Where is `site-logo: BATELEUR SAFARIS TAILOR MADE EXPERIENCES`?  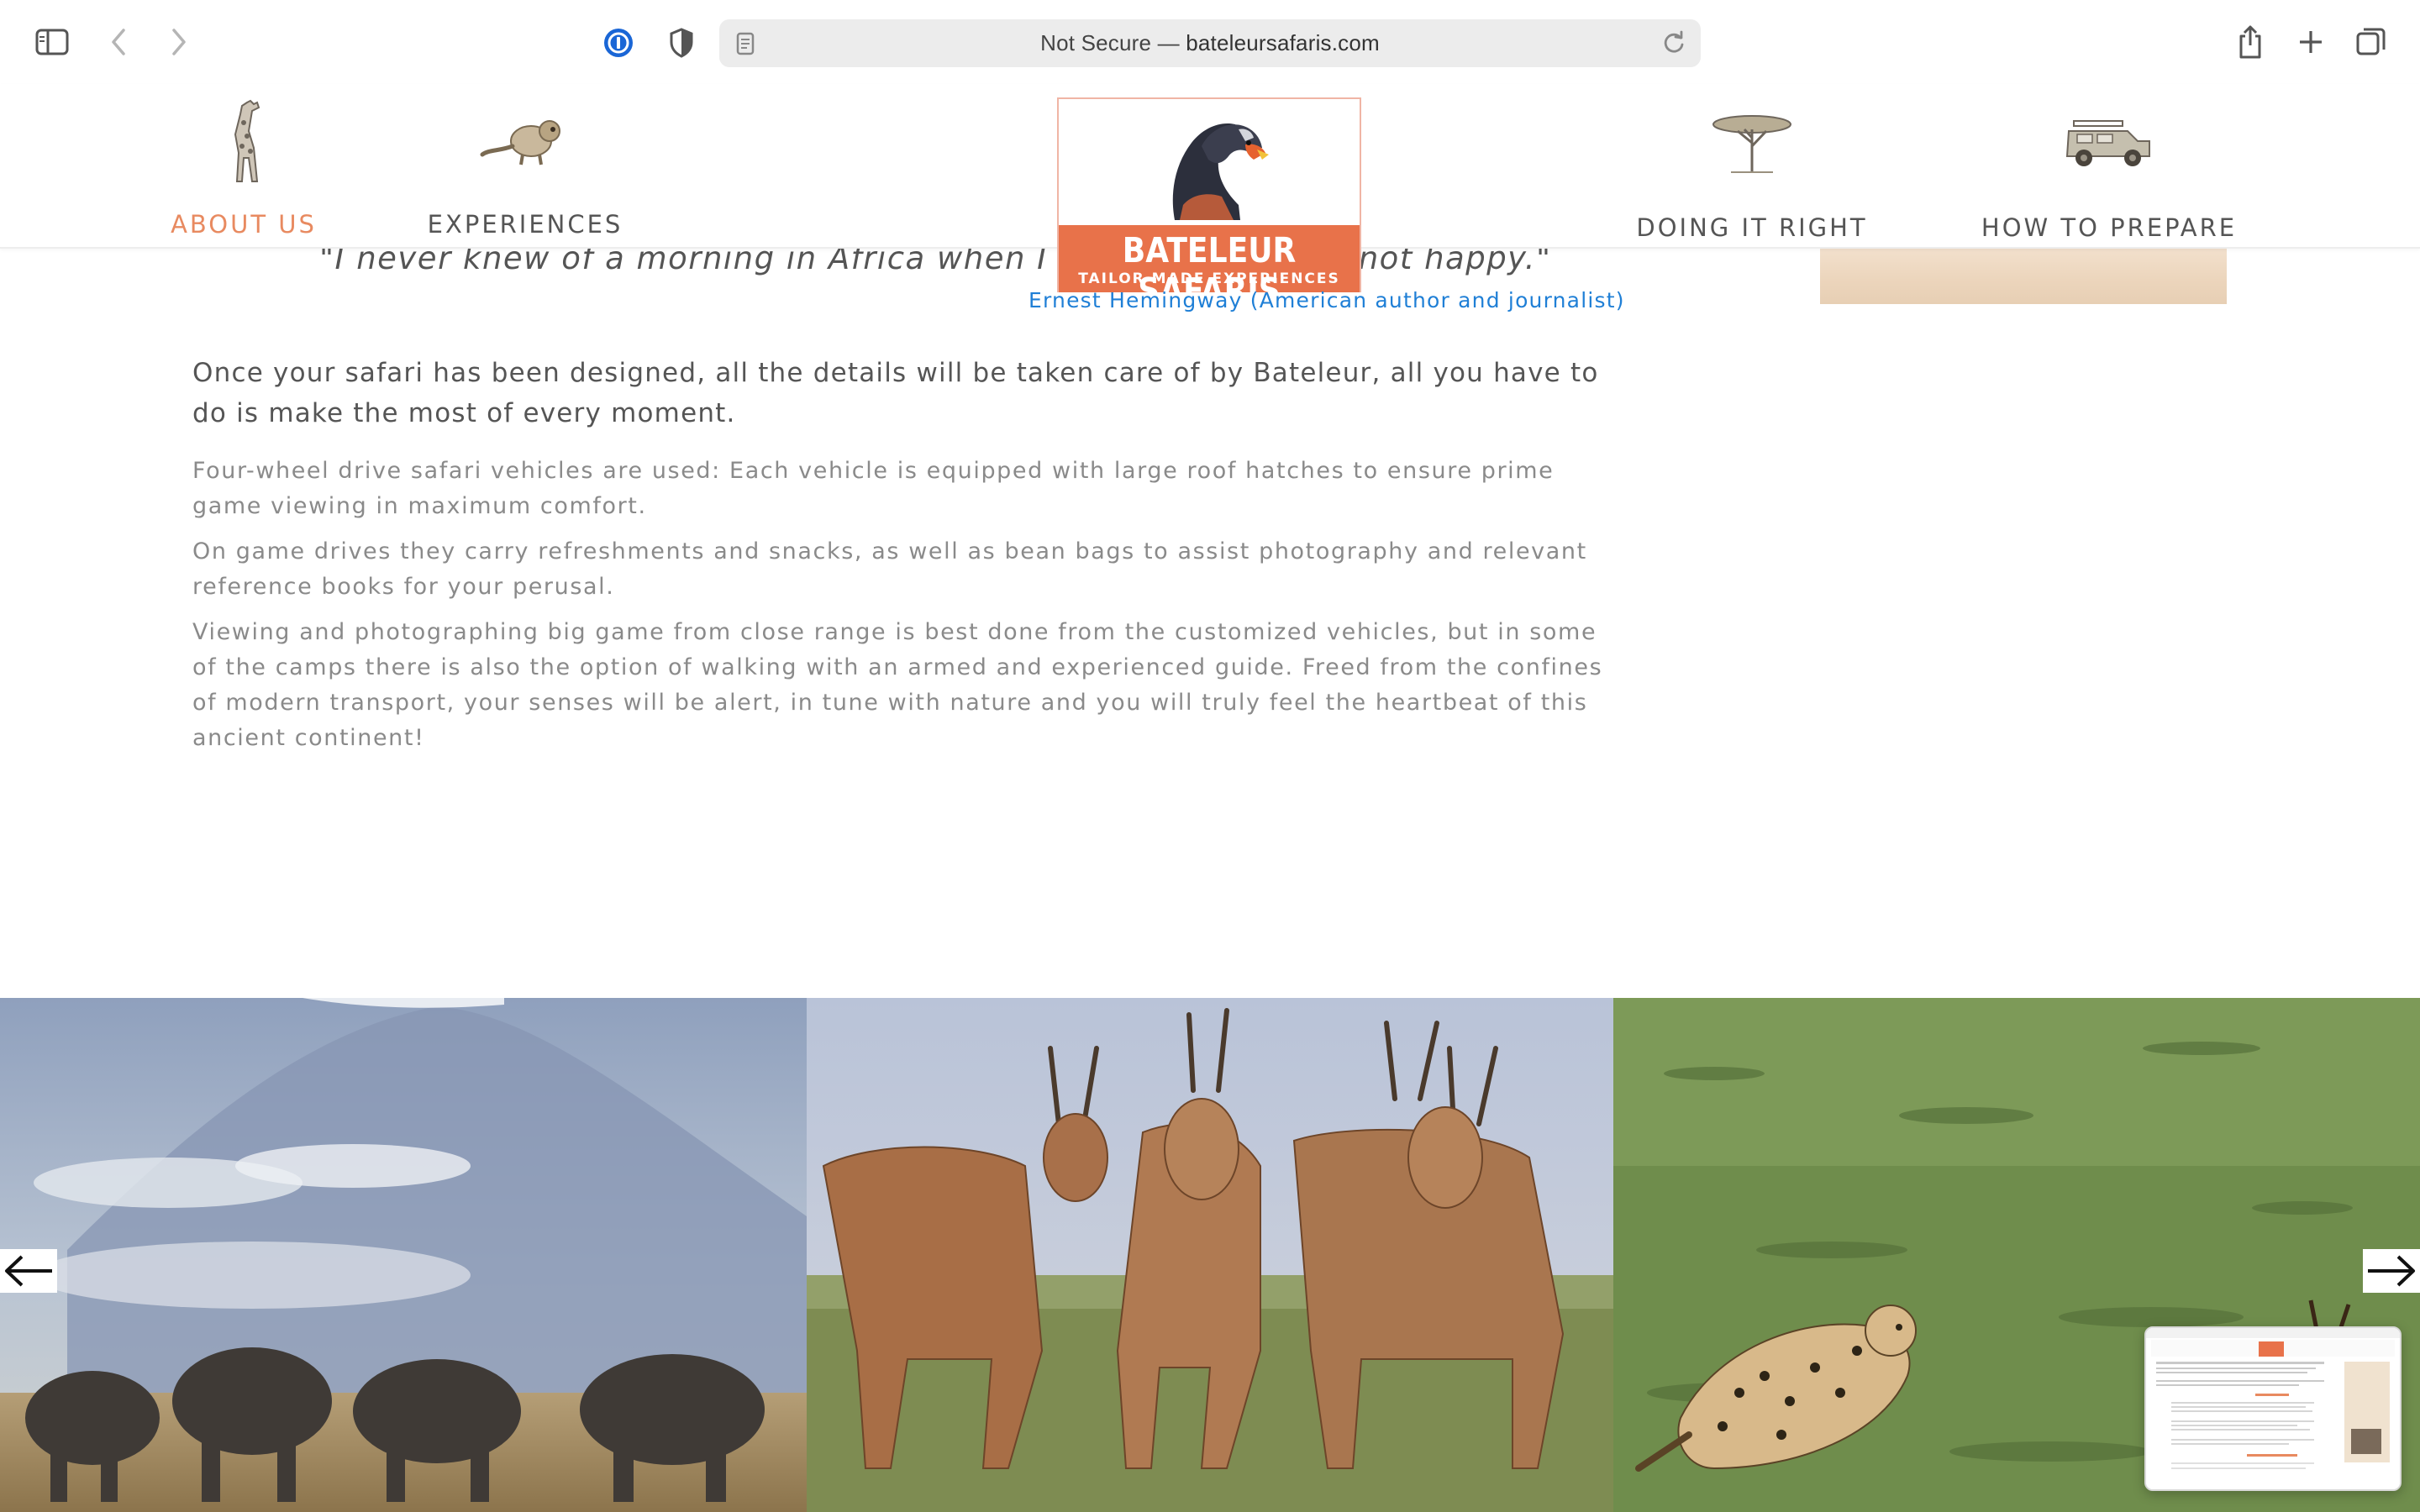 site-logo: BATELEUR SAFARIS TAILOR MADE EXPERIENCES is located at coordinates (1209, 204).